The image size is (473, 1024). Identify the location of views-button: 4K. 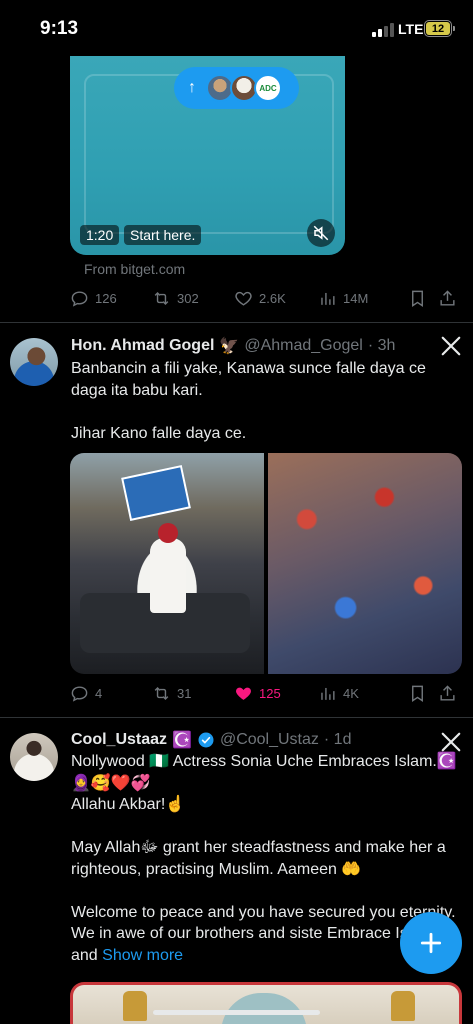
(363, 693).